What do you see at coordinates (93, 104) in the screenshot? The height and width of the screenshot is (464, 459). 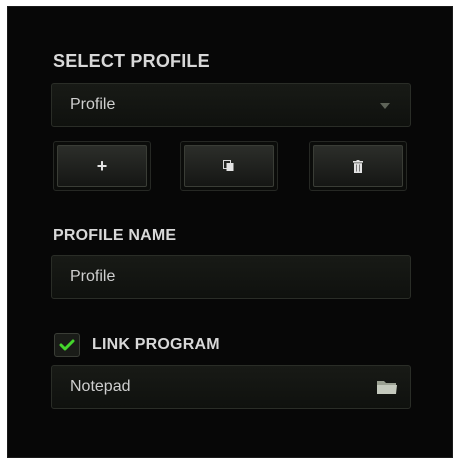 I see `profile-dropdown-value: Profile` at bounding box center [93, 104].